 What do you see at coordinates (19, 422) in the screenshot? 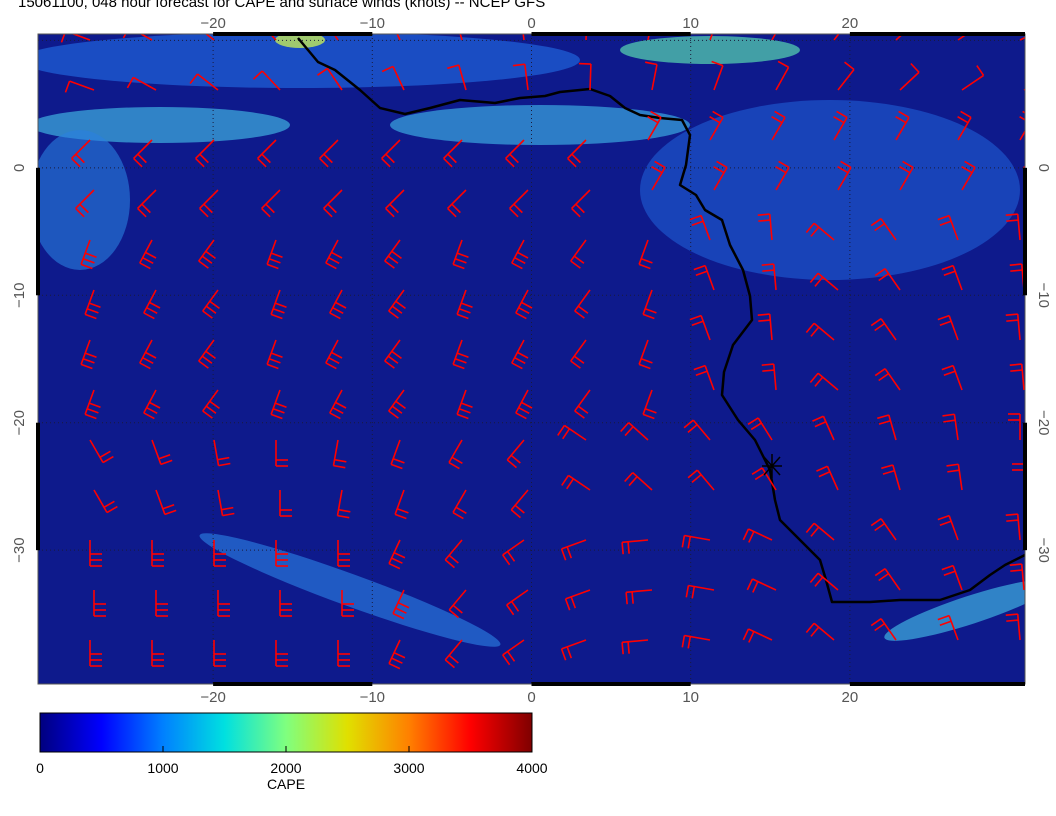
I see `lat-tick-label-left: −20` at bounding box center [19, 422].